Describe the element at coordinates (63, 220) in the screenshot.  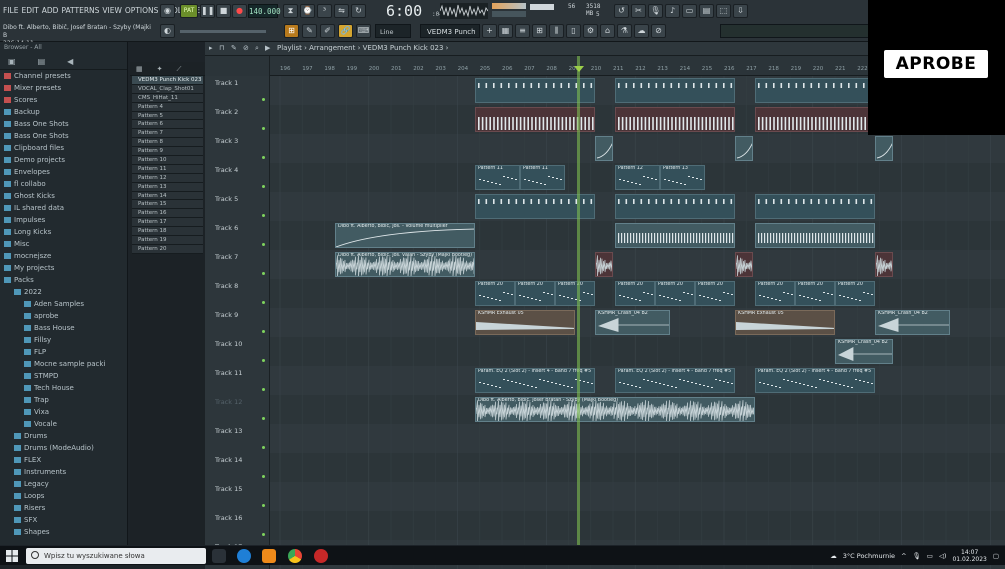
I see `browser-item: Impulses` at that location.